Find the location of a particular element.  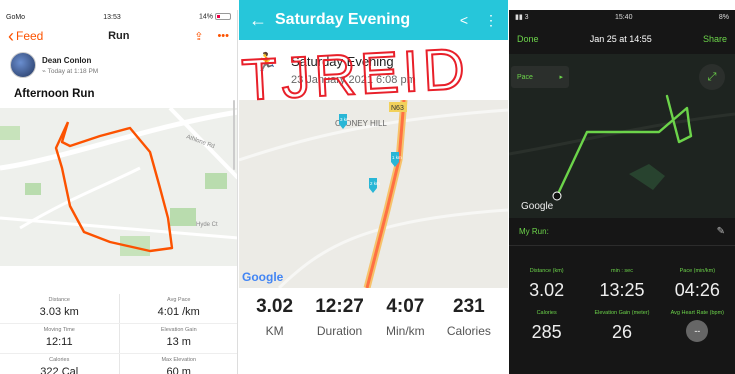

battery-icon is located at coordinates (222, 17).